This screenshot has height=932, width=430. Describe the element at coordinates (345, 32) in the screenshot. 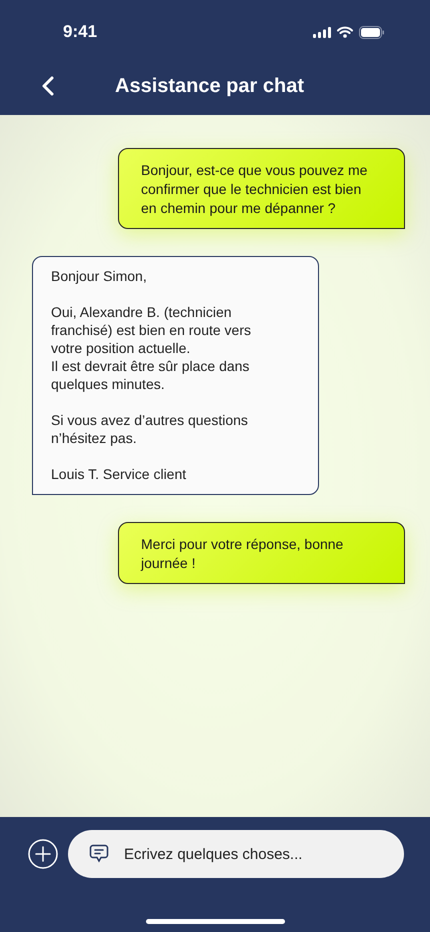

I see `wifi-icon` at that location.